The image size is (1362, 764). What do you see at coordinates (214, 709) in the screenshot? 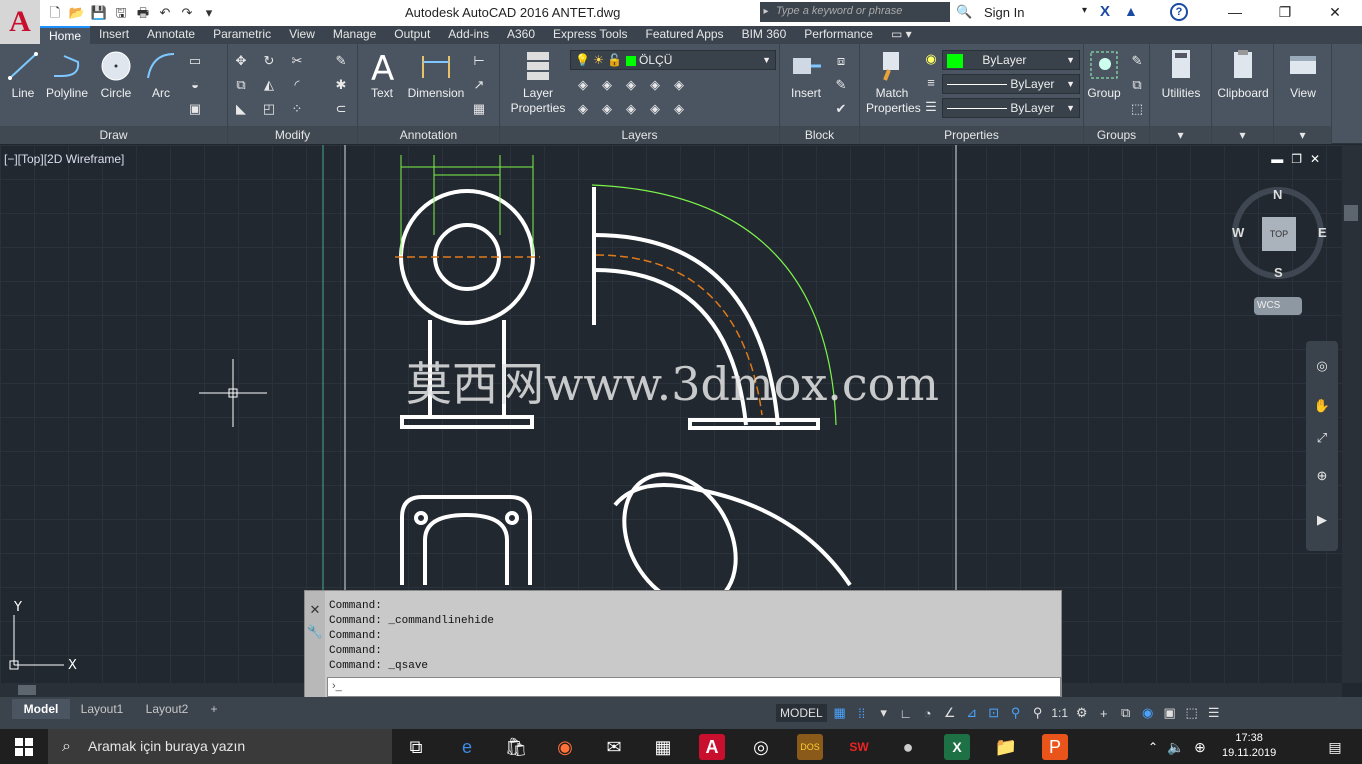
I see `add-layout-icon: +` at bounding box center [214, 709].